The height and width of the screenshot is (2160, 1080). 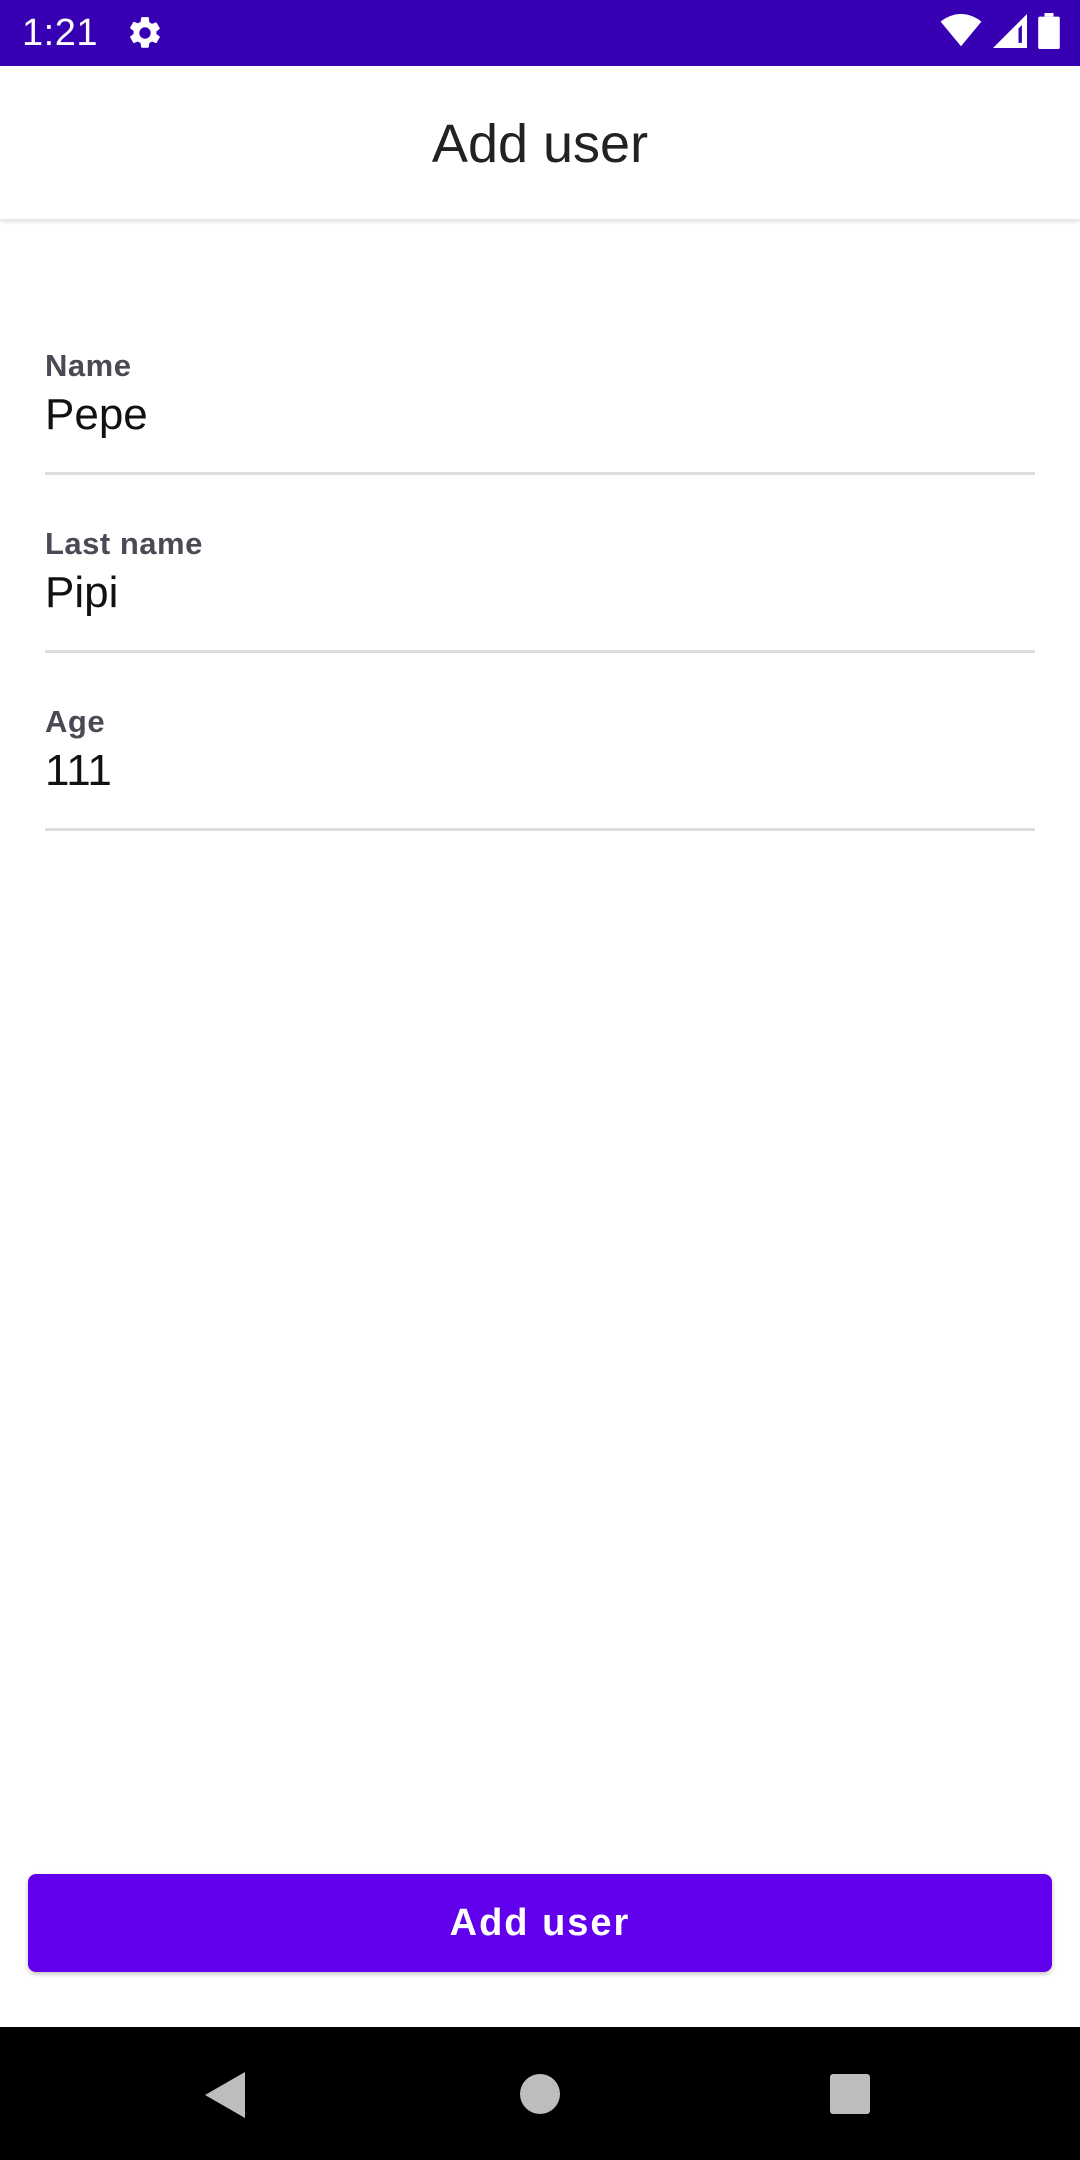 I want to click on last-name-input: Pipi, so click(x=540, y=593).